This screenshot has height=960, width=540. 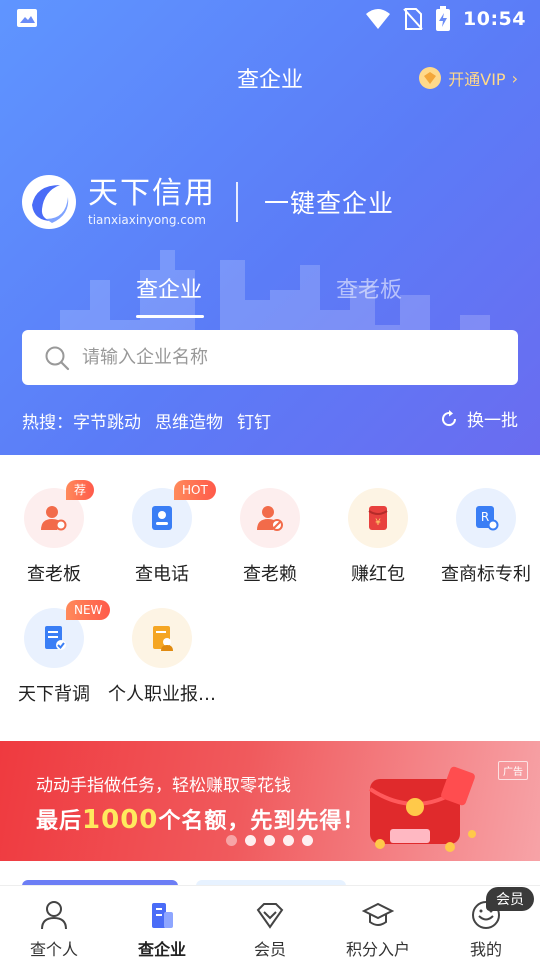 What do you see at coordinates (237, 202) in the screenshot?
I see `brand-divider` at bounding box center [237, 202].